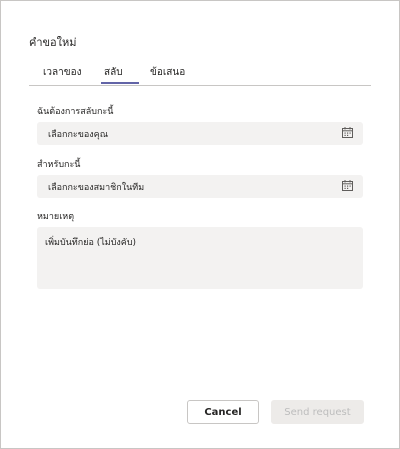  I want to click on tab-swap: สลับ, so click(113, 72).